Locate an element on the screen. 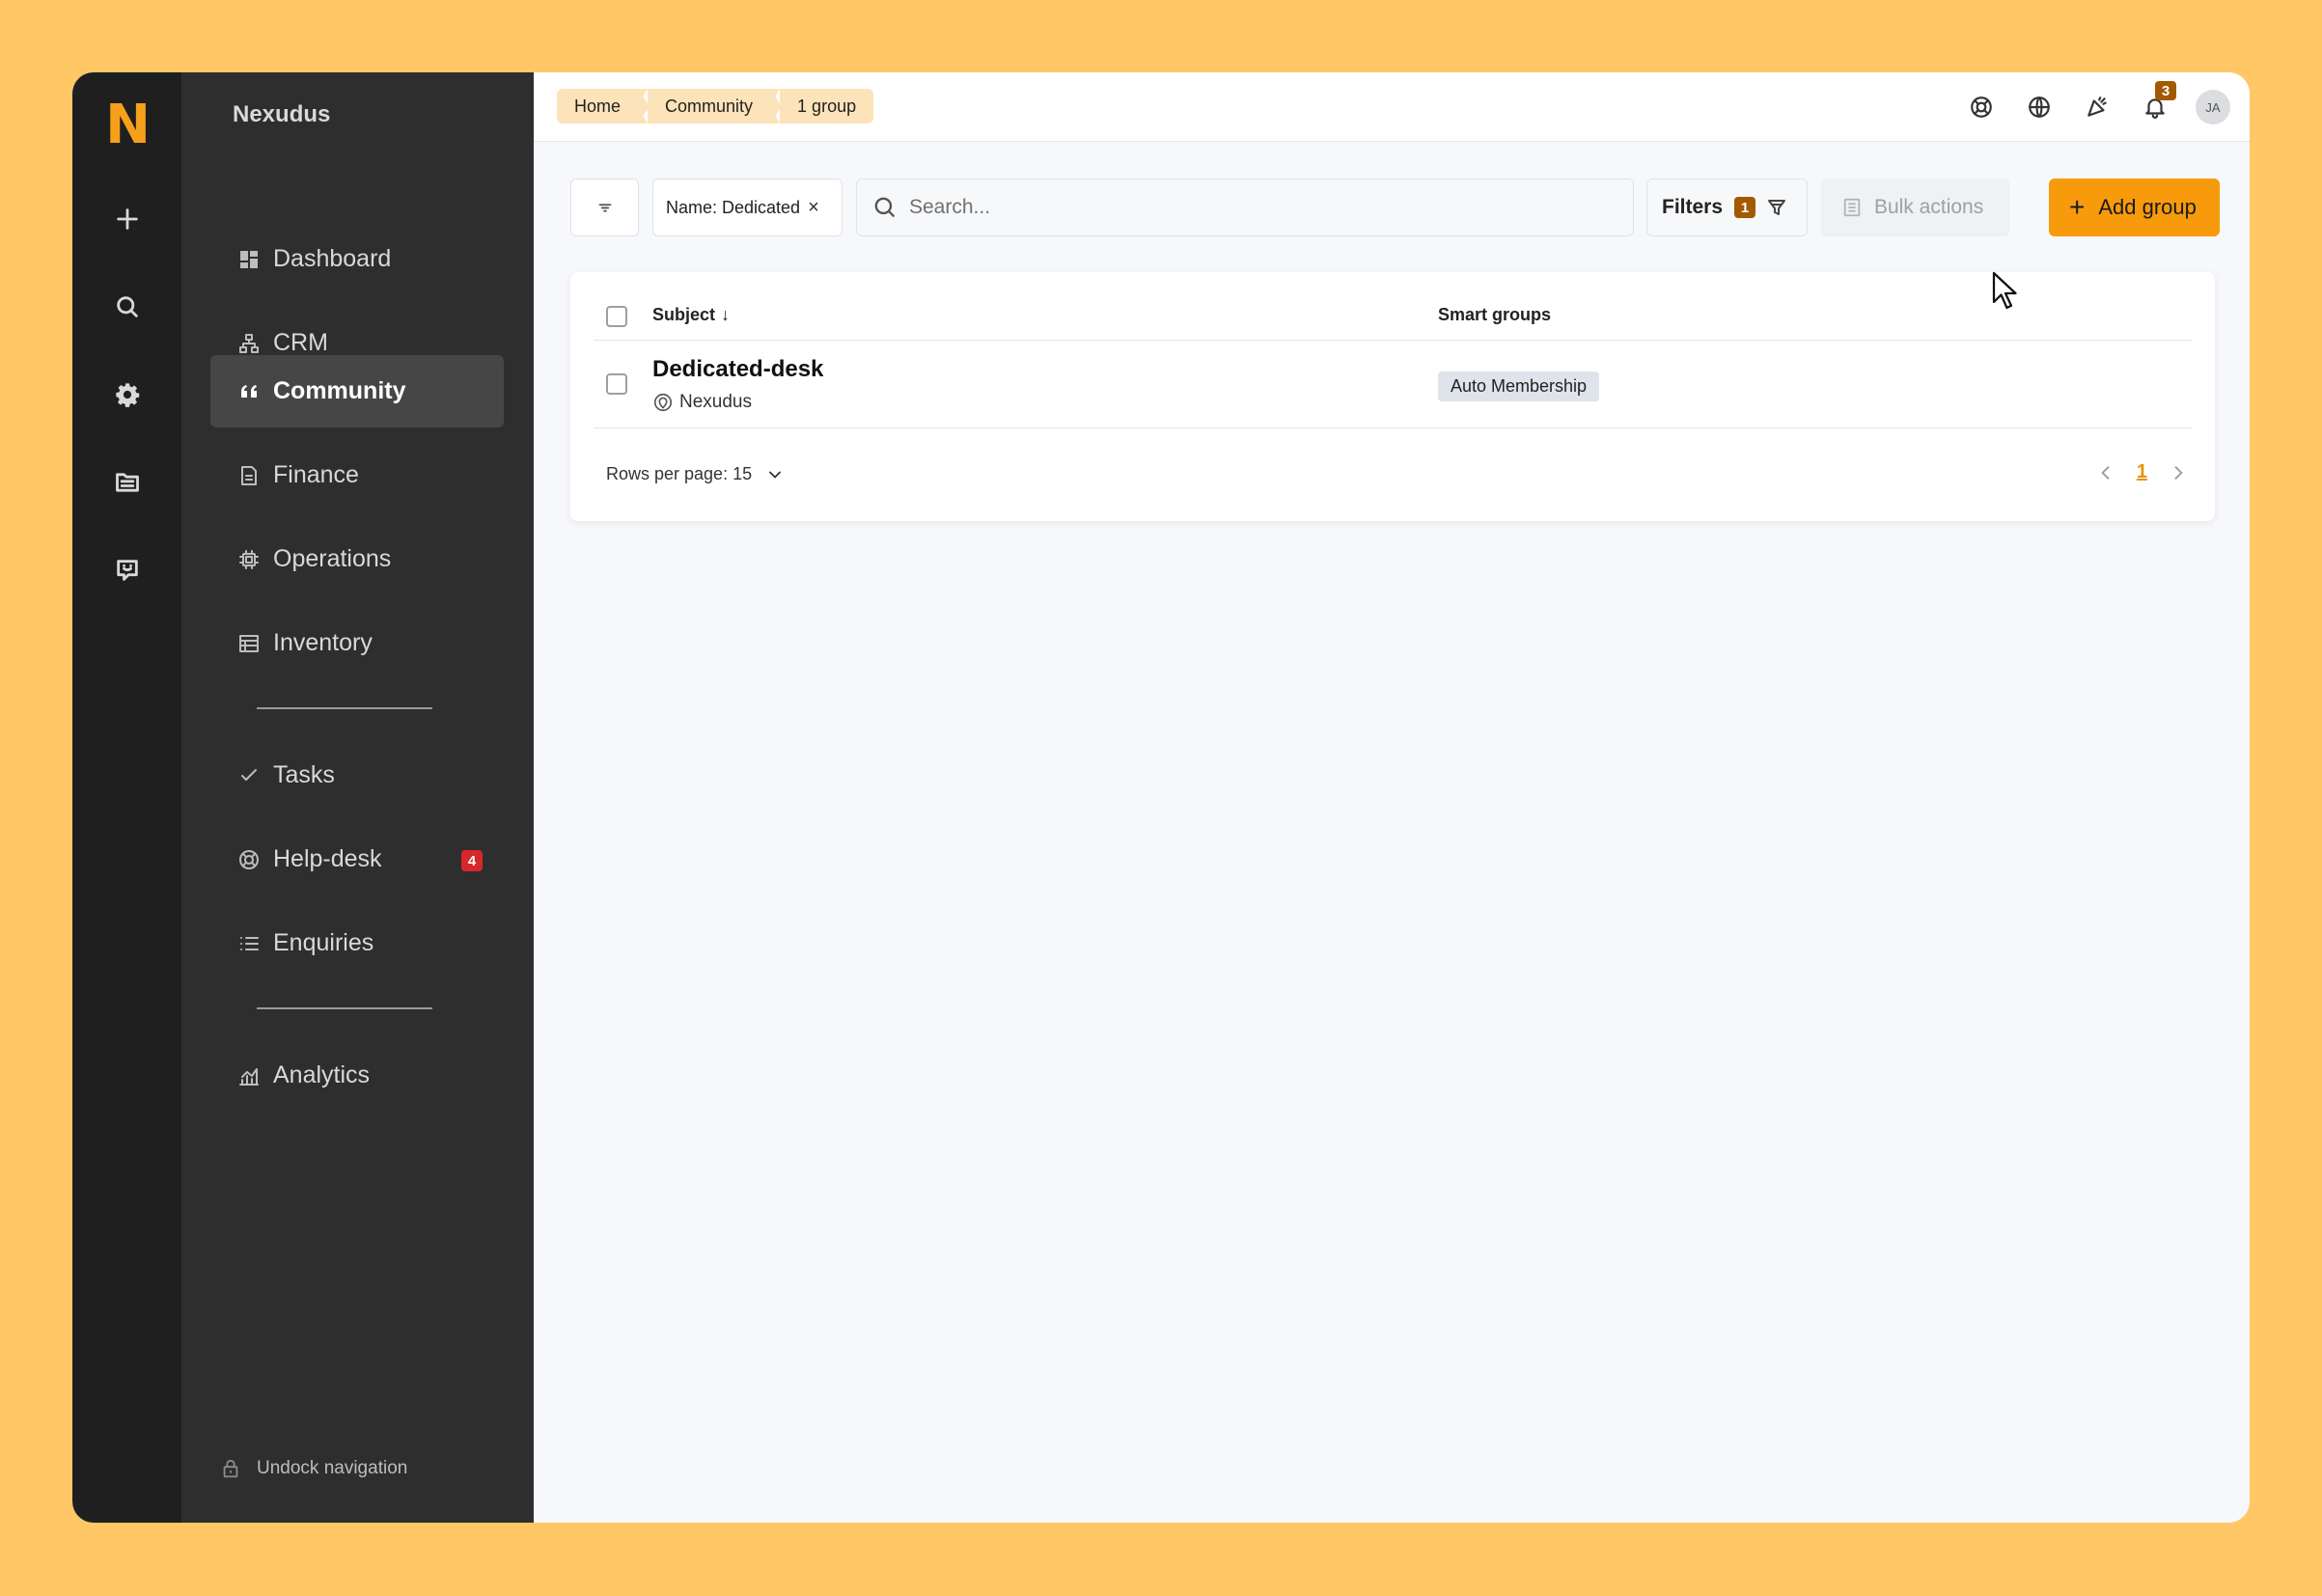  select-all-checkbox is located at coordinates (616, 317).